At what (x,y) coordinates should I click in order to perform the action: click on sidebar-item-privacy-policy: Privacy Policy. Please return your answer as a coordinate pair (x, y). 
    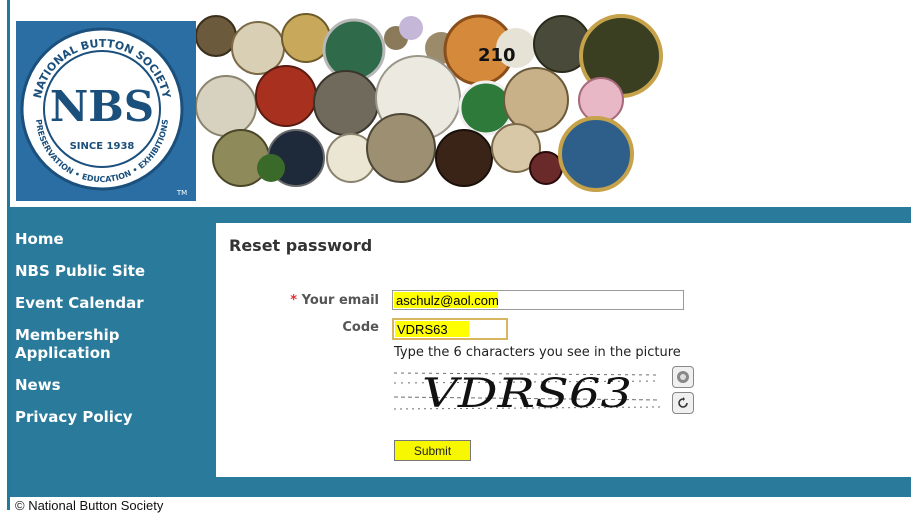
    Looking at the image, I should click on (110, 417).